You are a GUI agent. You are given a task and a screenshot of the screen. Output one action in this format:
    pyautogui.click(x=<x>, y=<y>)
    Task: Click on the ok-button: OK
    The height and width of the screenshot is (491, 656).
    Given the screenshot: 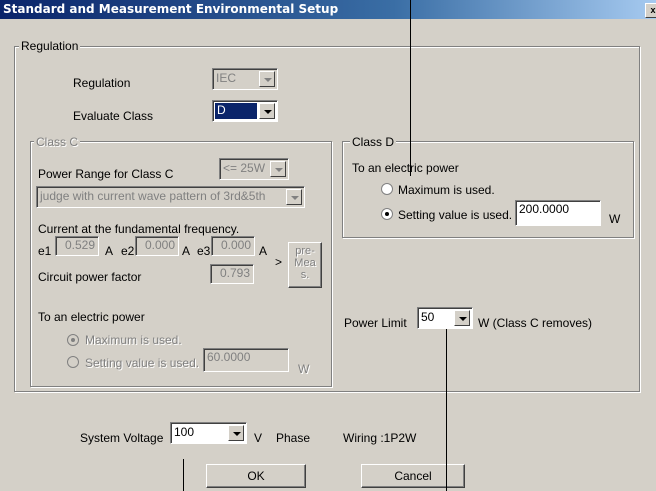 What is the action you would take?
    pyautogui.click(x=256, y=476)
    